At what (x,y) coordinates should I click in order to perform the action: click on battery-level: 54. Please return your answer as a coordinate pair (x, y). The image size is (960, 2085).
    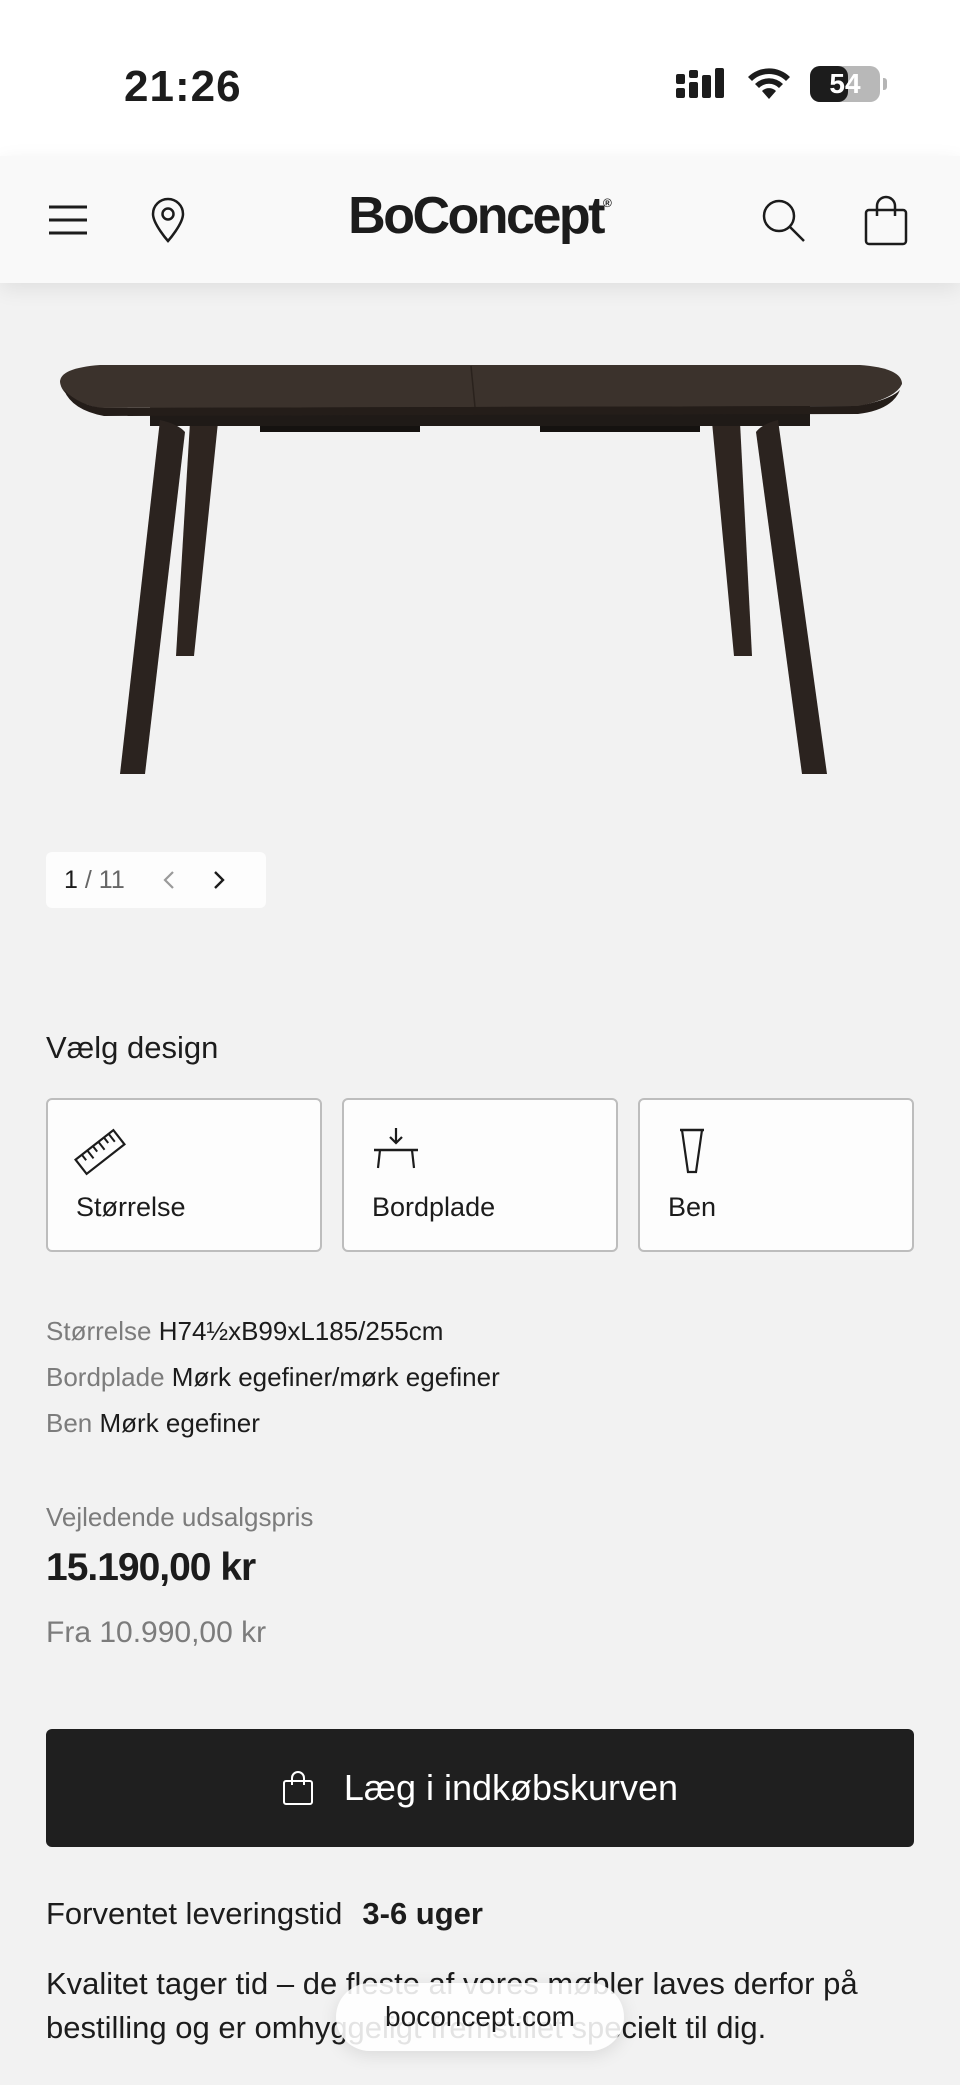
    Looking at the image, I should click on (845, 83).